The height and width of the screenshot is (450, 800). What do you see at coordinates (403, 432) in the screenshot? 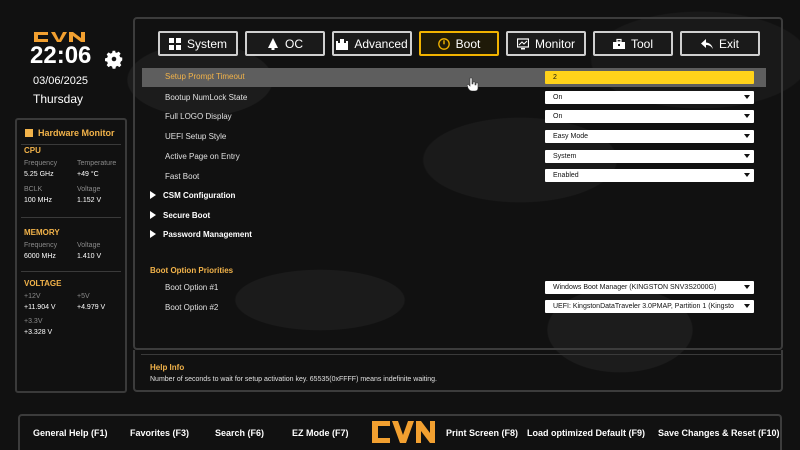
I see `cvn-logo` at bounding box center [403, 432].